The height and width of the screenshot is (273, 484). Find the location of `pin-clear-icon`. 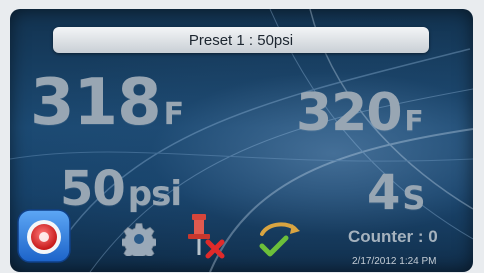

pin-clear-icon is located at coordinates (204, 236).